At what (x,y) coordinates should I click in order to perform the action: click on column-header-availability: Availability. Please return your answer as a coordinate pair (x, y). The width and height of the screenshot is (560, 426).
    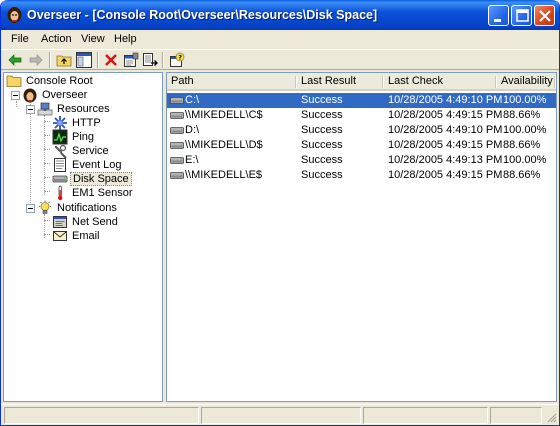
    Looking at the image, I should click on (526, 82).